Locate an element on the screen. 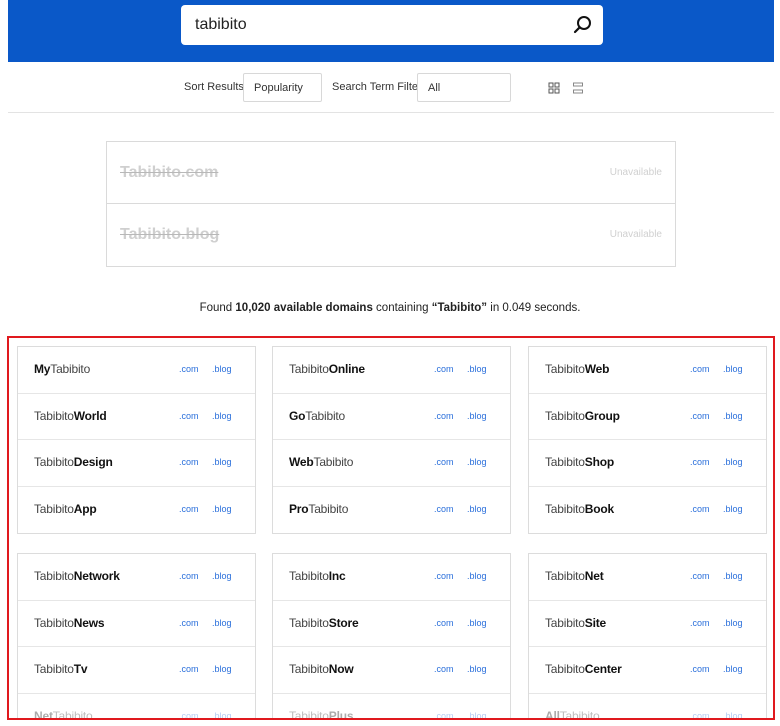 The width and height of the screenshot is (780, 726). domain-row: TabibitoDesign .com .blog is located at coordinates (136, 463).